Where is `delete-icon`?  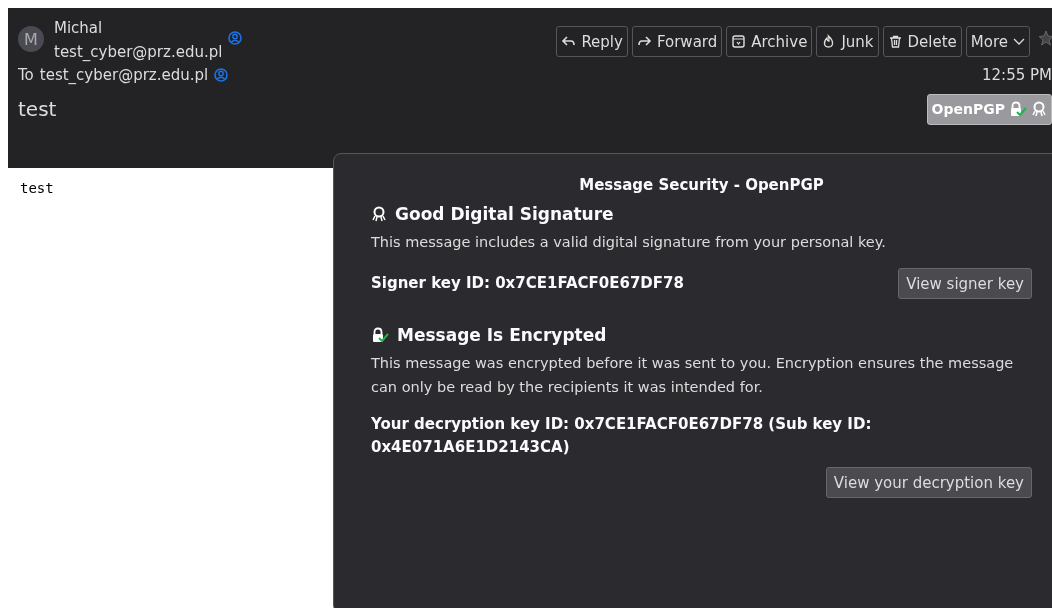 delete-icon is located at coordinates (895, 41).